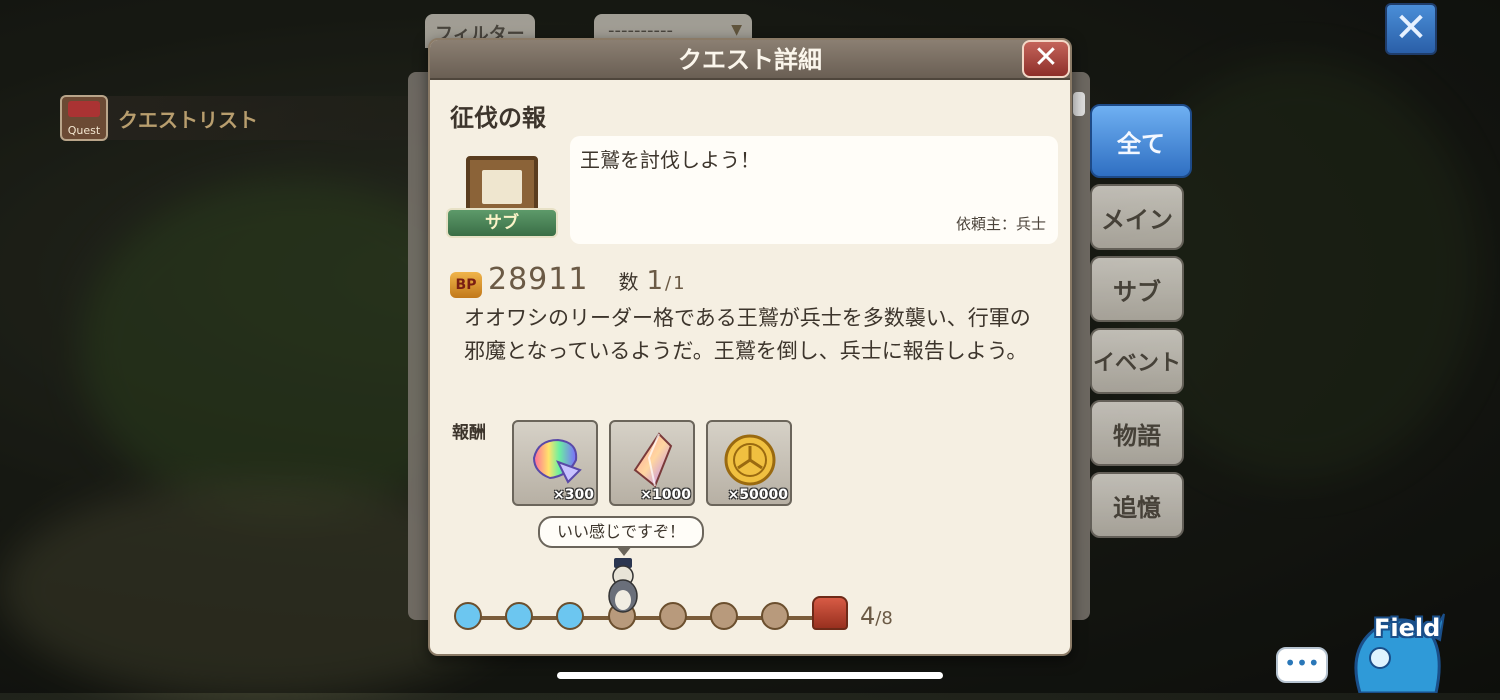  I want to click on mascot-character-icon, so click(623, 585).